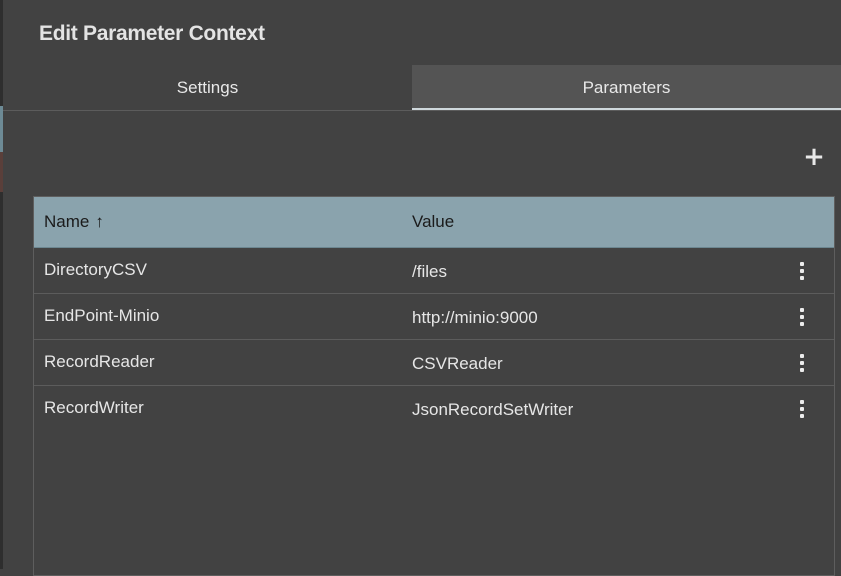  I want to click on column-header-value: Value, so click(433, 221).